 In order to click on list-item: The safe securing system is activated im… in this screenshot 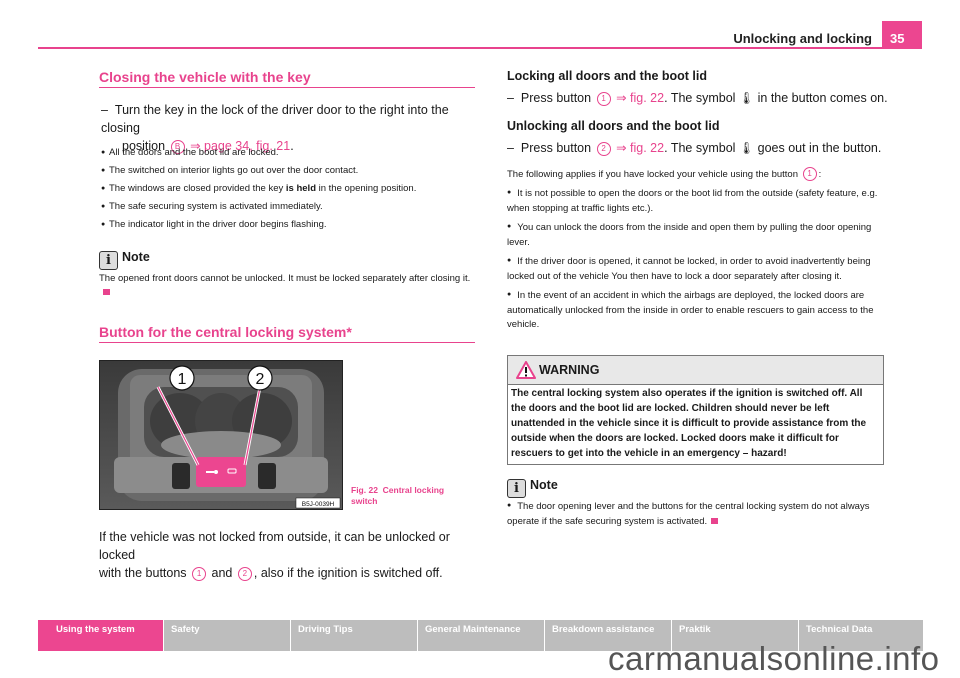, I will do `click(291, 206)`.